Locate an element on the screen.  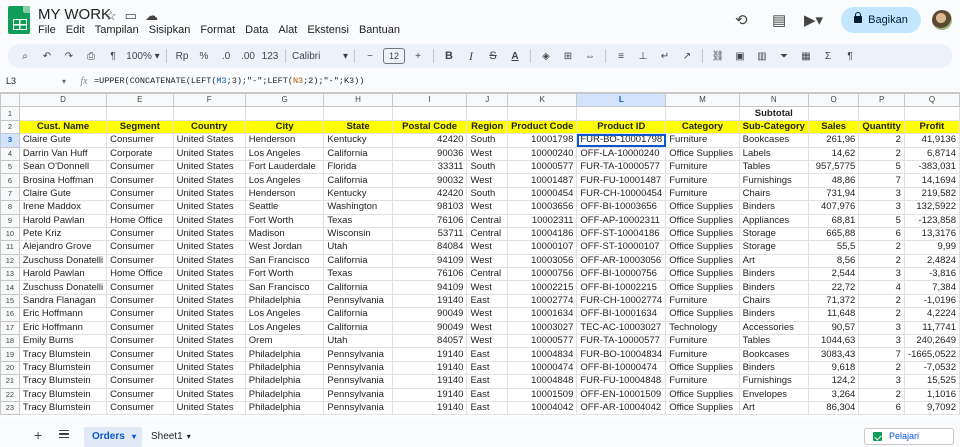
horizontal-align-icon: ≡ is located at coordinates (621, 56).